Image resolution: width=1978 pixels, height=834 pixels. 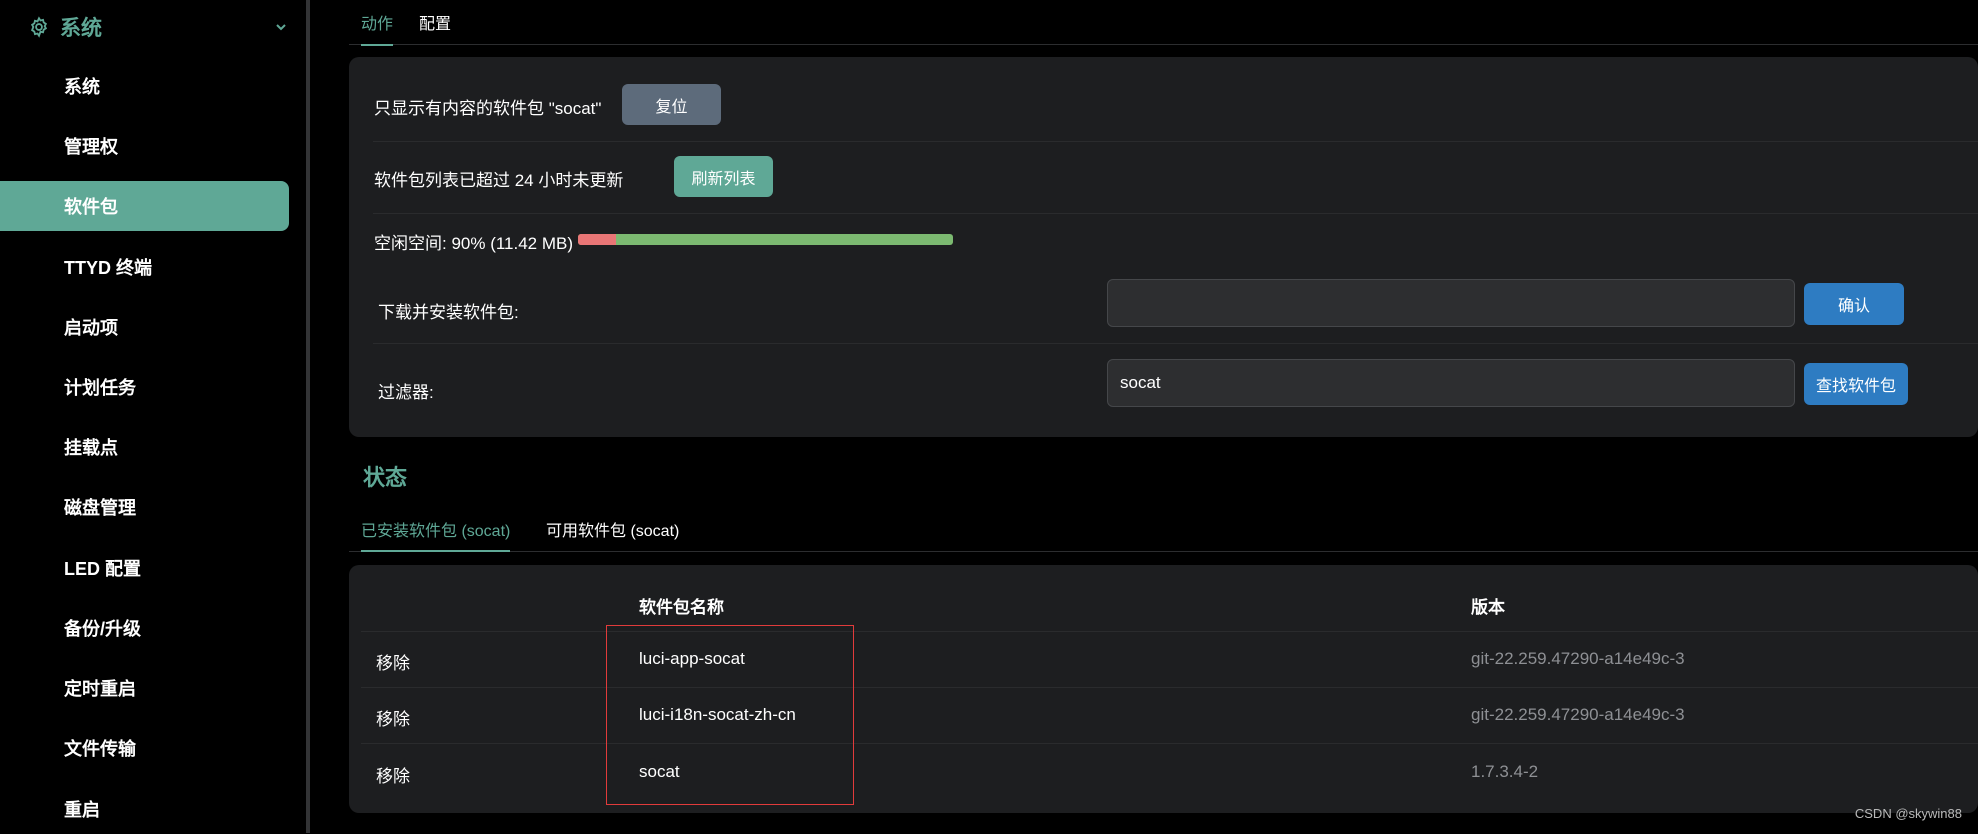 What do you see at coordinates (1908, 813) in the screenshot?
I see `watermark: CSDN @skywin88` at bounding box center [1908, 813].